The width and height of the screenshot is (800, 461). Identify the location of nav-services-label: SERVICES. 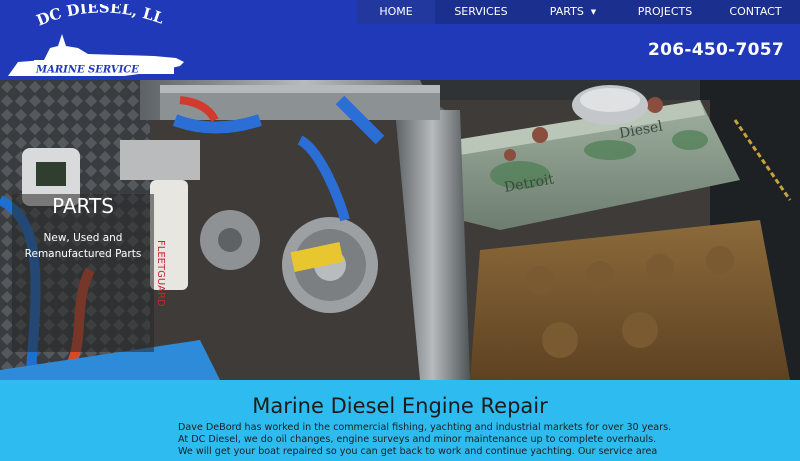
(481, 11).